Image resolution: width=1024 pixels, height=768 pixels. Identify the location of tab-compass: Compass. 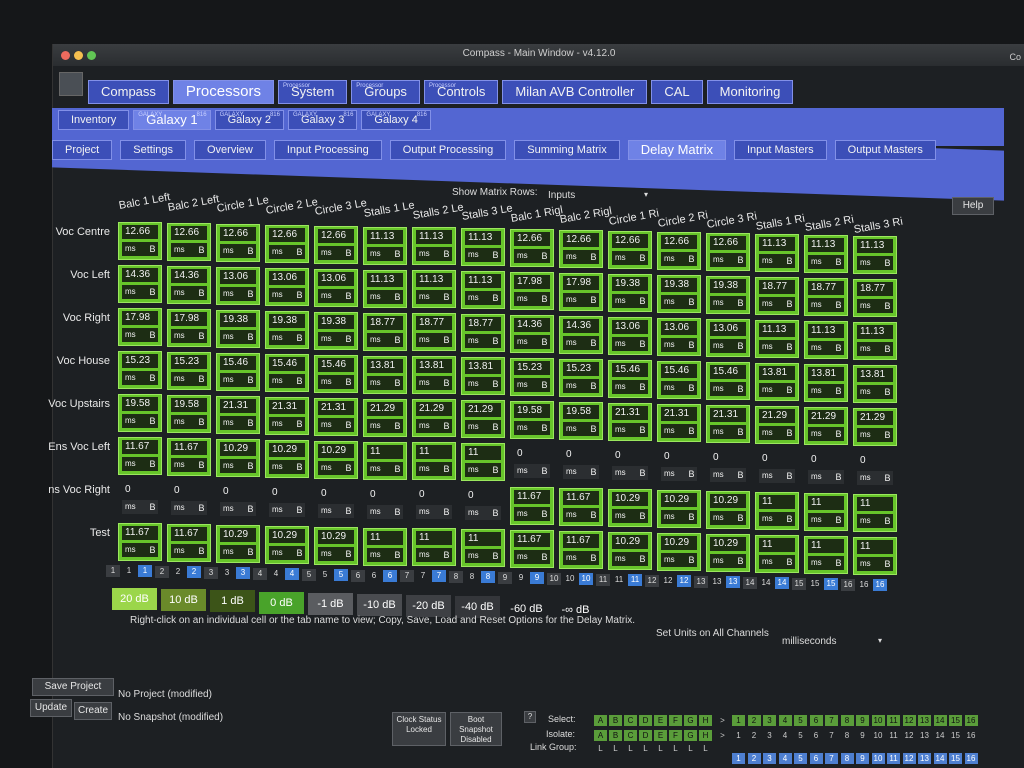
(128, 92).